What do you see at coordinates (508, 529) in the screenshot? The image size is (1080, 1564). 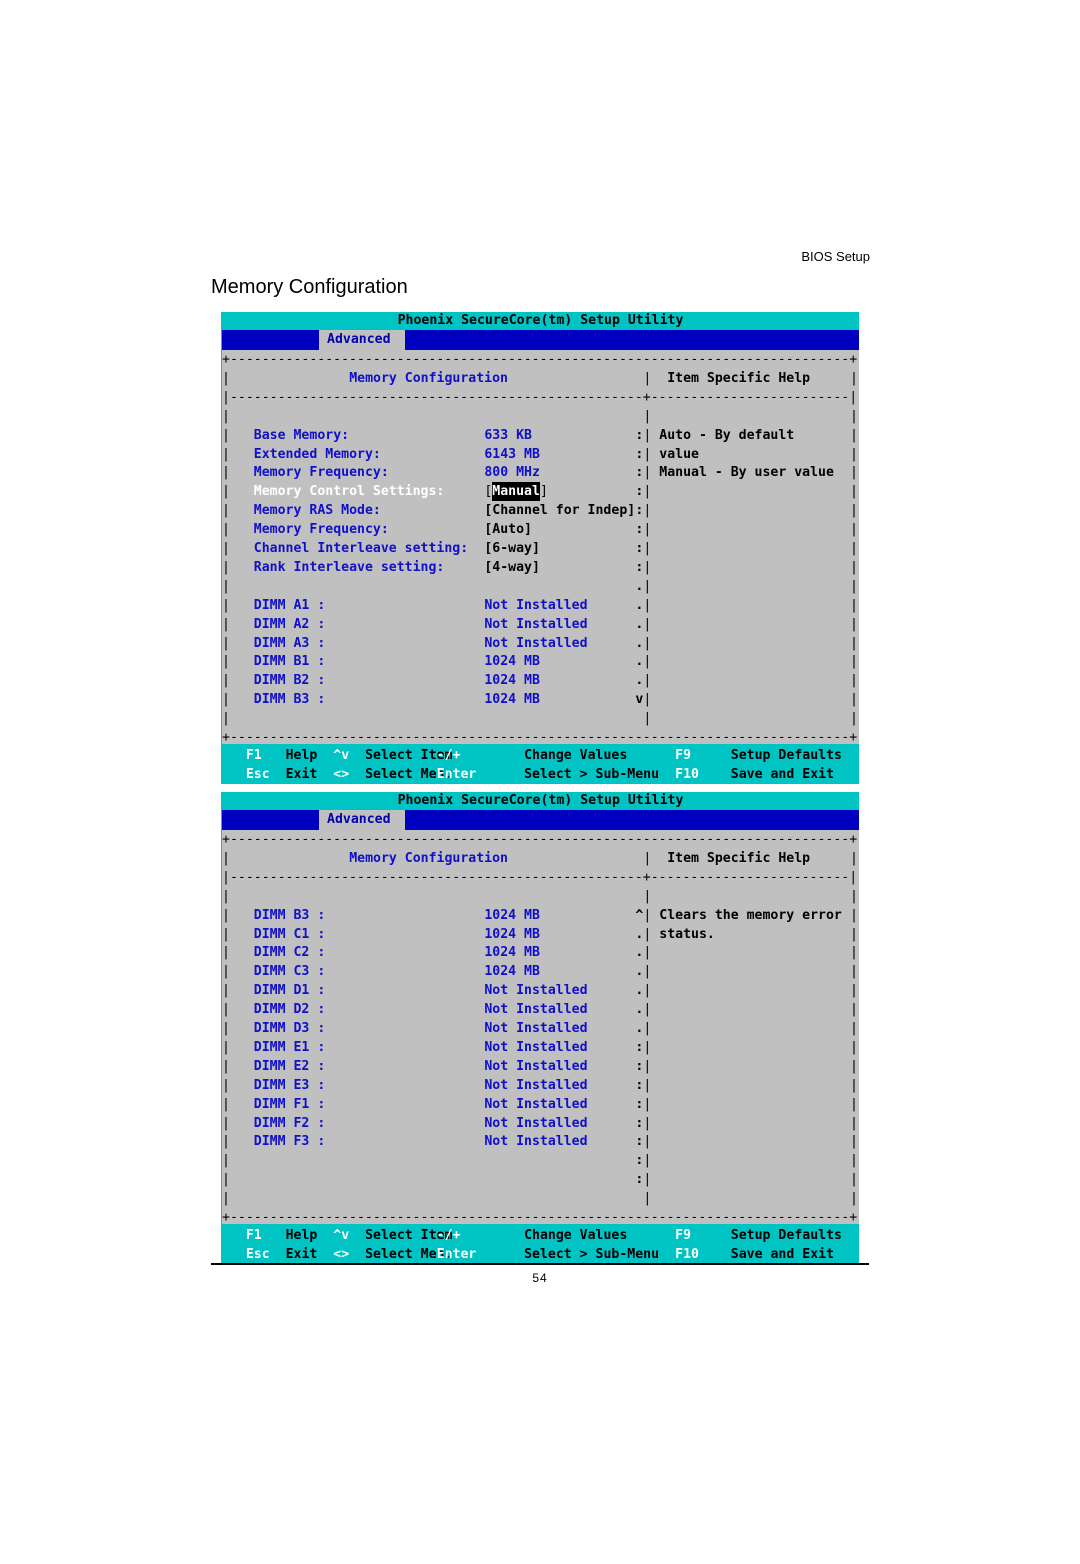 I see `setting-value: [Auto]` at bounding box center [508, 529].